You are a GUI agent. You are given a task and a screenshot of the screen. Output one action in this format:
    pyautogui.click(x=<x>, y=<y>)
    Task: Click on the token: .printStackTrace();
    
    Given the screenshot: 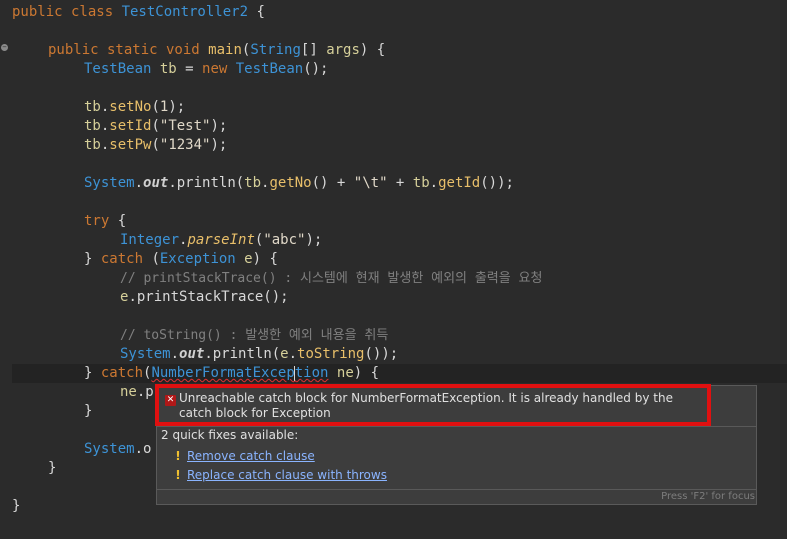 What is the action you would take?
    pyautogui.click(x=208, y=297)
    